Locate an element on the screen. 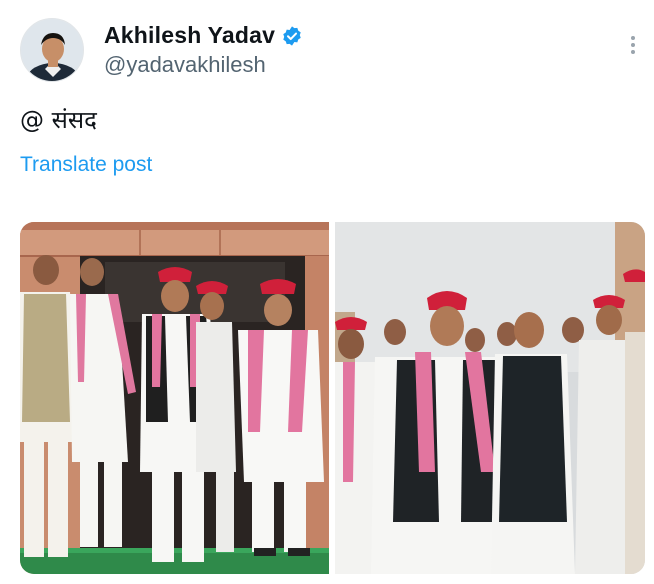 Image resolution: width=654 pixels, height=584 pixels. post-text: @ संसद is located at coordinates (58, 120).